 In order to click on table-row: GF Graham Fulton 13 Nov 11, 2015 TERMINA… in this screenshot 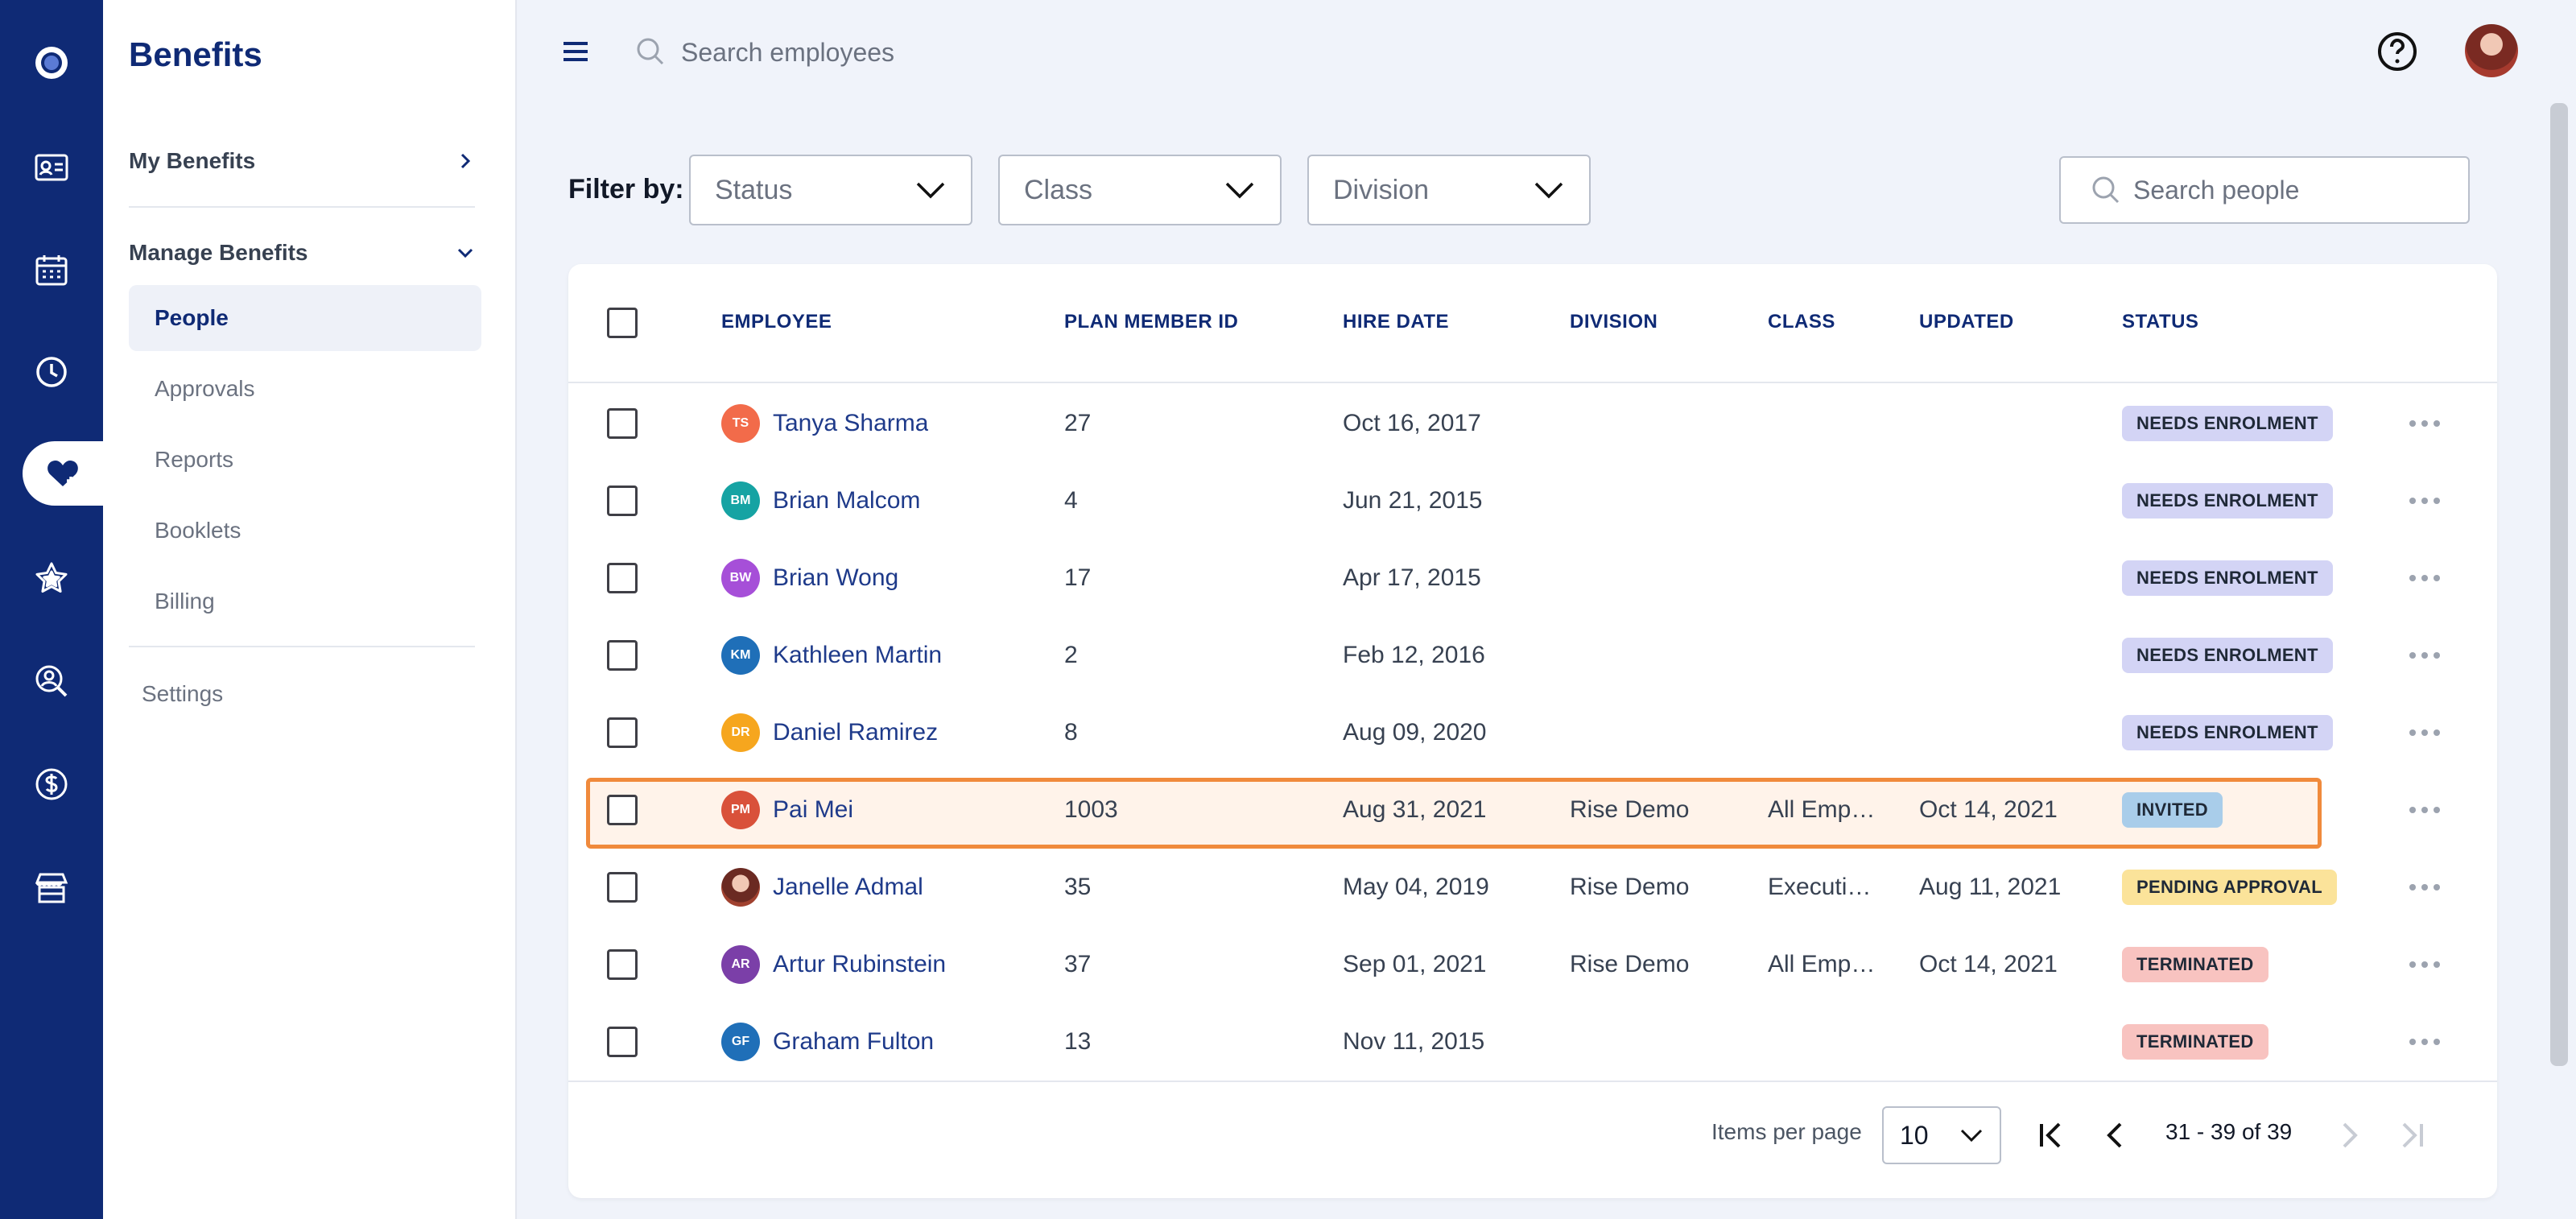, I will do `click(1532, 1042)`.